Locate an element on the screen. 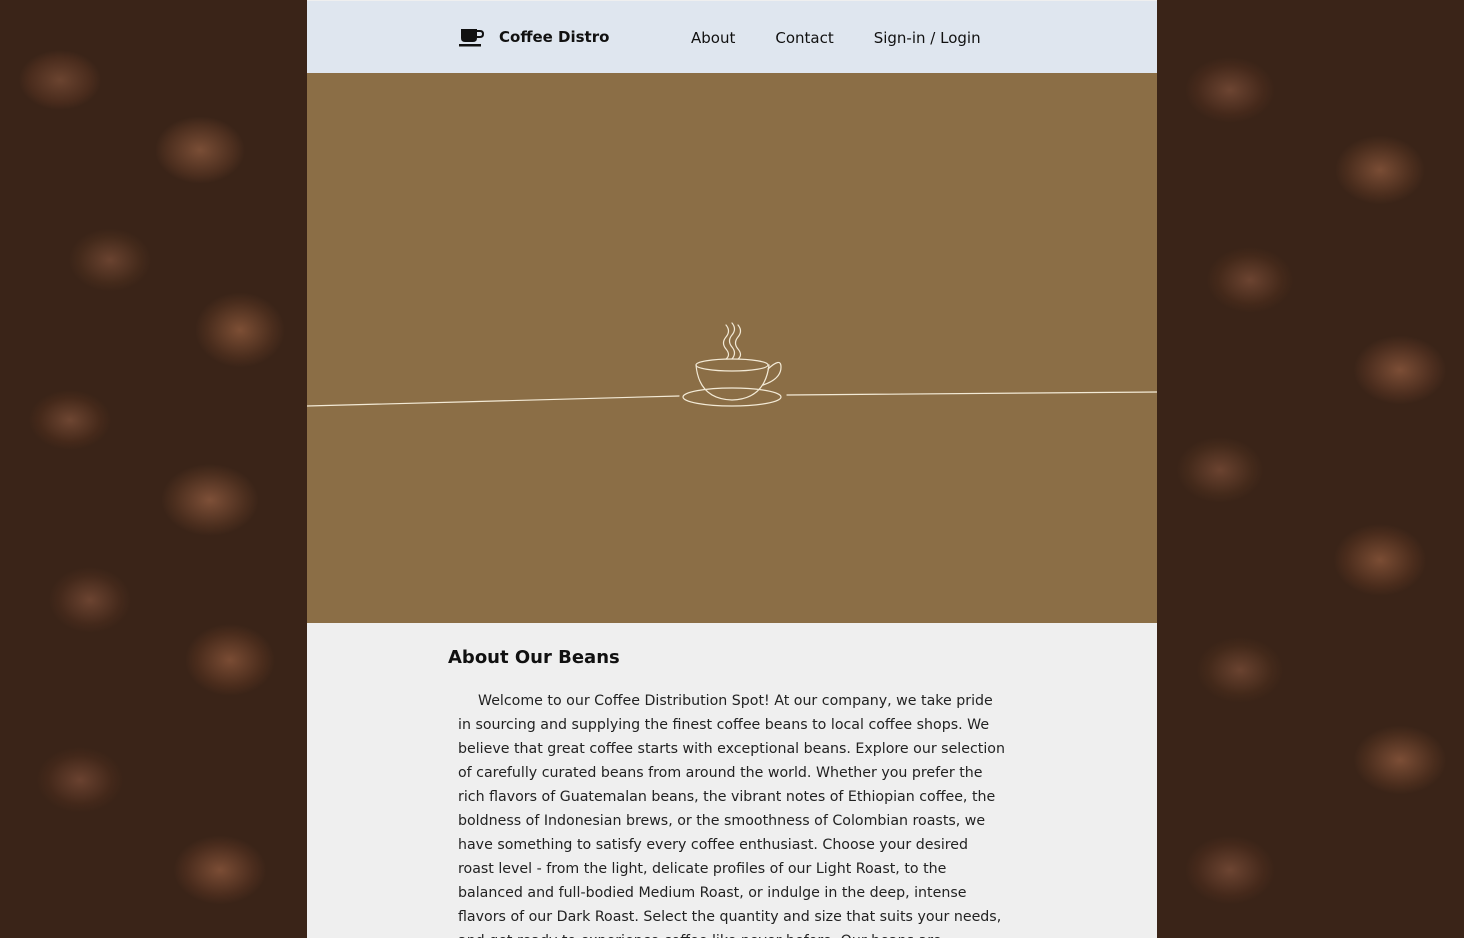  brand: Coffee Distro is located at coordinates (534, 37).